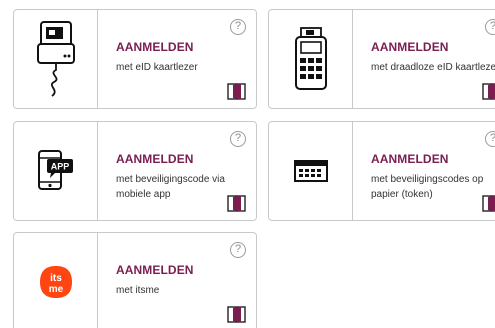 The image size is (495, 328). I want to click on icon-area: APP, so click(56, 171).